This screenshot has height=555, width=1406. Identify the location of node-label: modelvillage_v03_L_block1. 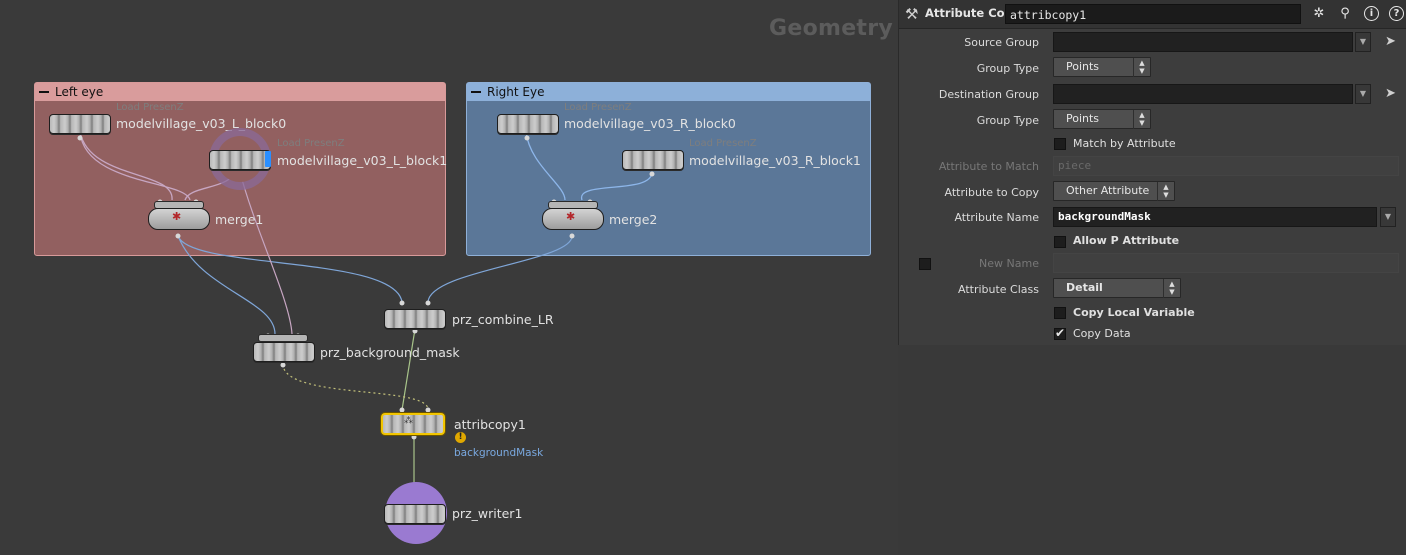
(362, 160).